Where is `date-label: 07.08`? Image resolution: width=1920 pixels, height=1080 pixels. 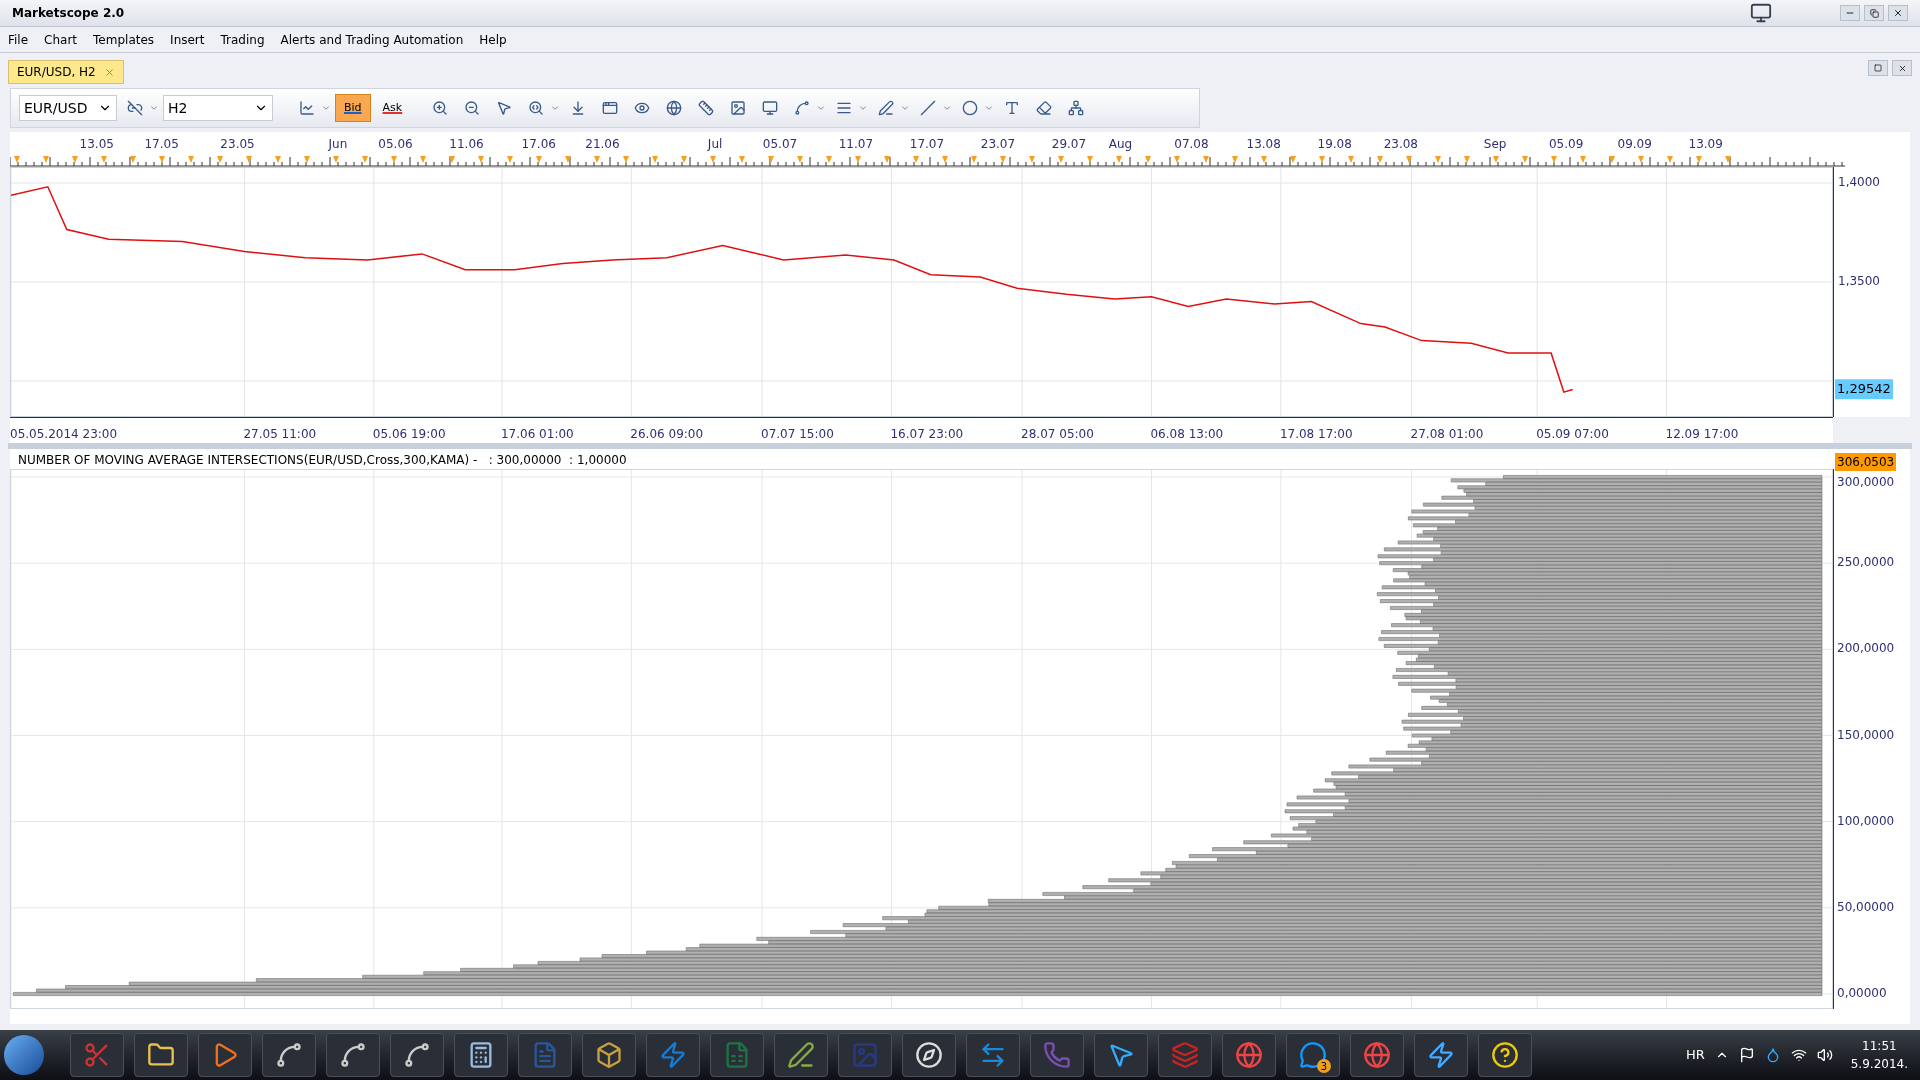 date-label: 07.08 is located at coordinates (1191, 144).